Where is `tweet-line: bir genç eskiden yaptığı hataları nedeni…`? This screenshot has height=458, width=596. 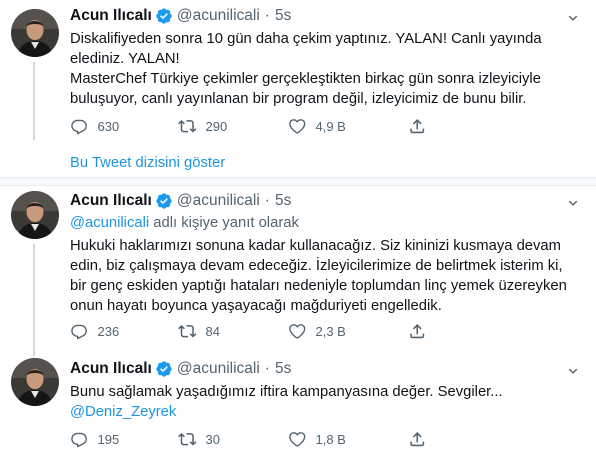 tweet-line: bir genç eskiden yaptığı hataları nedeni… is located at coordinates (318, 286).